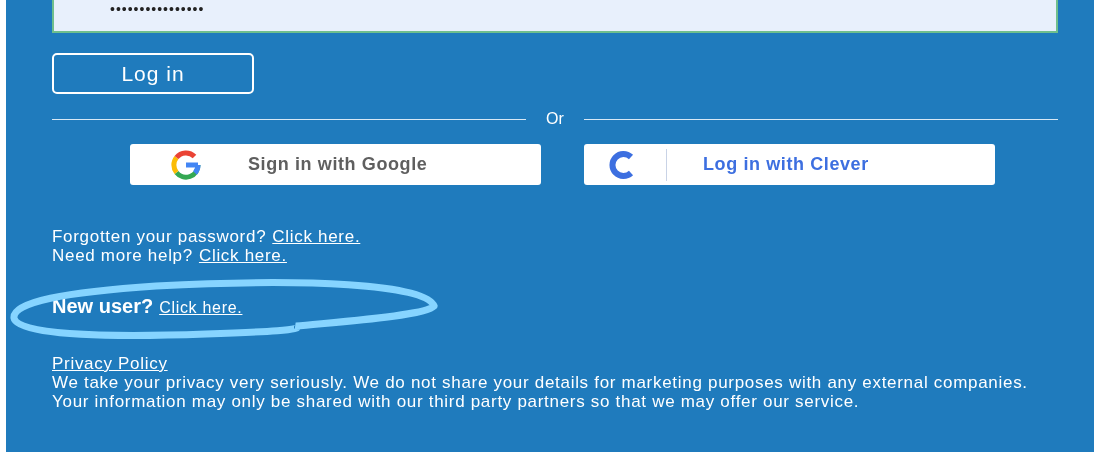  Describe the element at coordinates (789, 164) in the screenshot. I see `sign-in-button: Log in with Clever` at that location.